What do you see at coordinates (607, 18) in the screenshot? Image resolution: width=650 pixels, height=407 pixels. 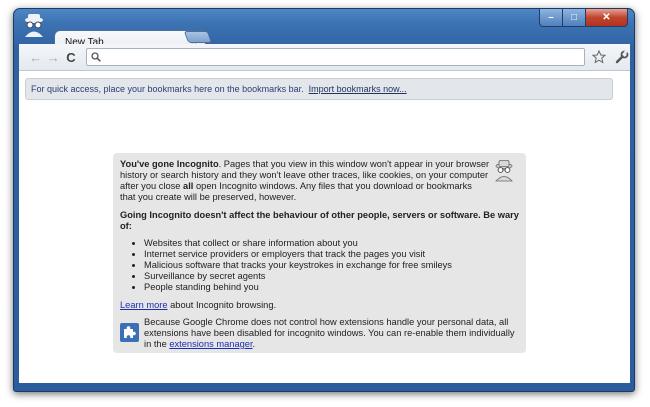 I see `close-window-button: ✕` at bounding box center [607, 18].